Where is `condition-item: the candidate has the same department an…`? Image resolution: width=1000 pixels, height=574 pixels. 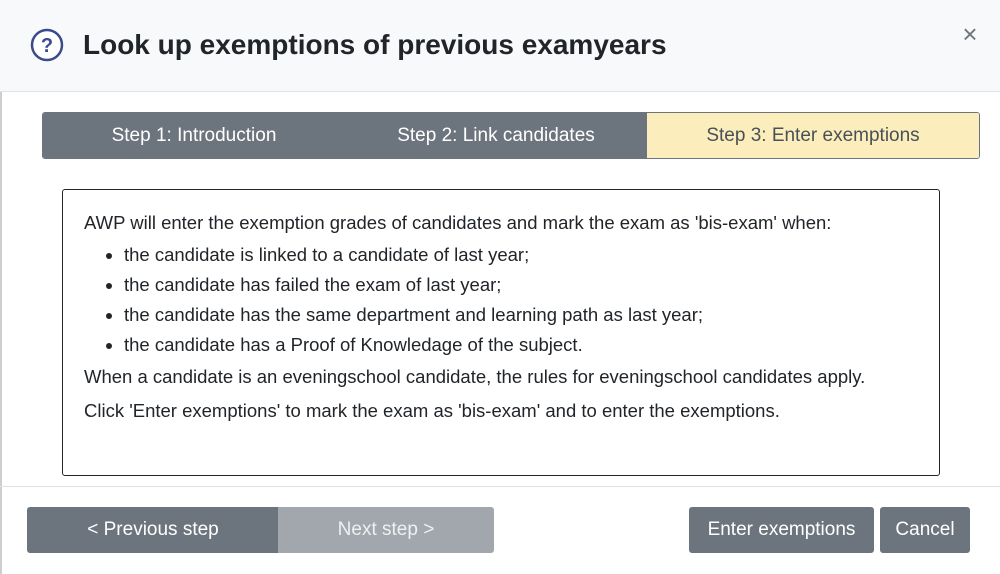 condition-item: the candidate has the same department an… is located at coordinates (521, 315).